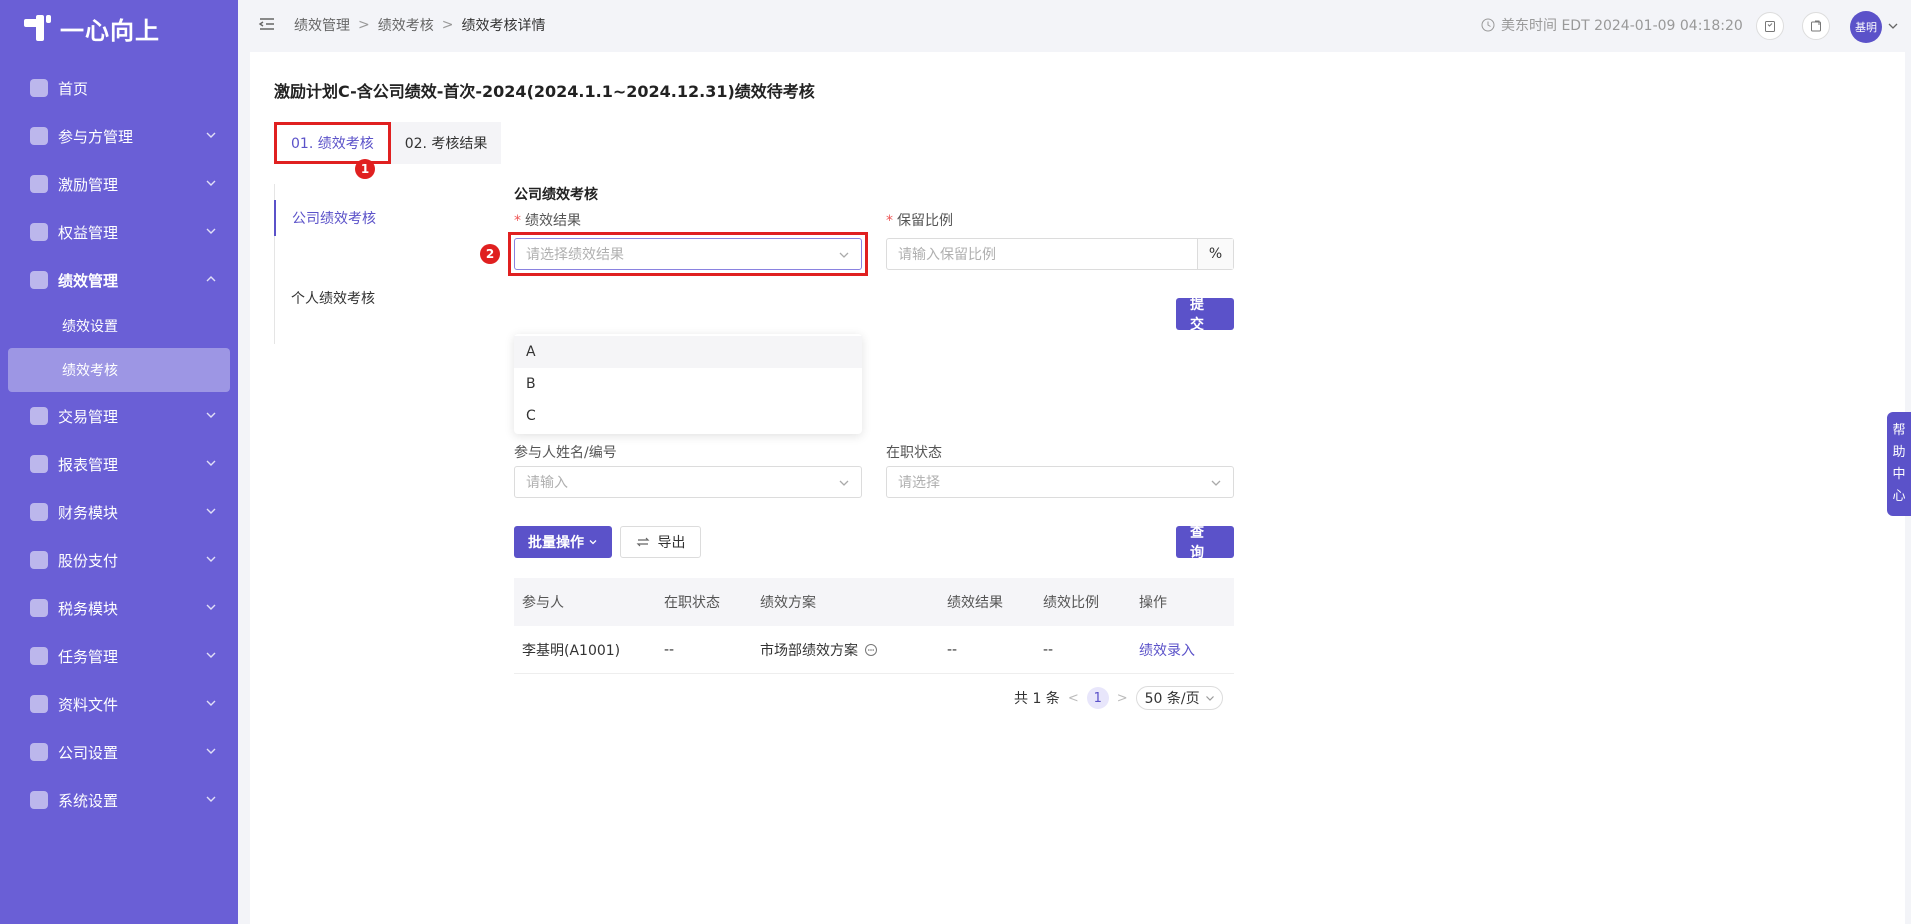 This screenshot has width=1911, height=924. What do you see at coordinates (119, 370) in the screenshot?
I see `sidebar-subitem-performance-review: 绩效考核` at bounding box center [119, 370].